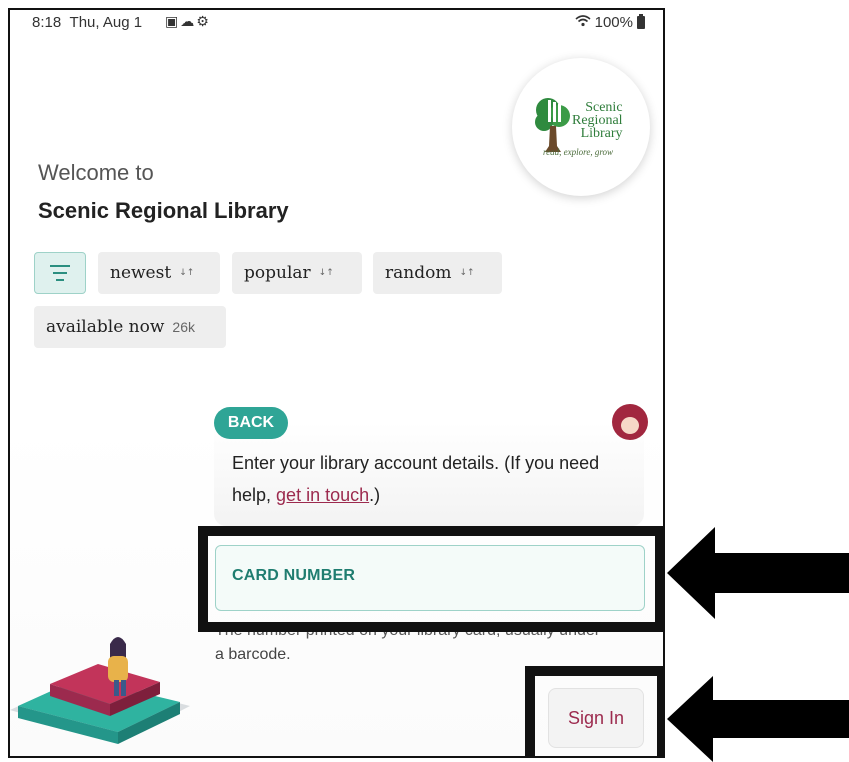  What do you see at coordinates (758, 573) in the screenshot?
I see `arrow-icon-card-number` at bounding box center [758, 573].